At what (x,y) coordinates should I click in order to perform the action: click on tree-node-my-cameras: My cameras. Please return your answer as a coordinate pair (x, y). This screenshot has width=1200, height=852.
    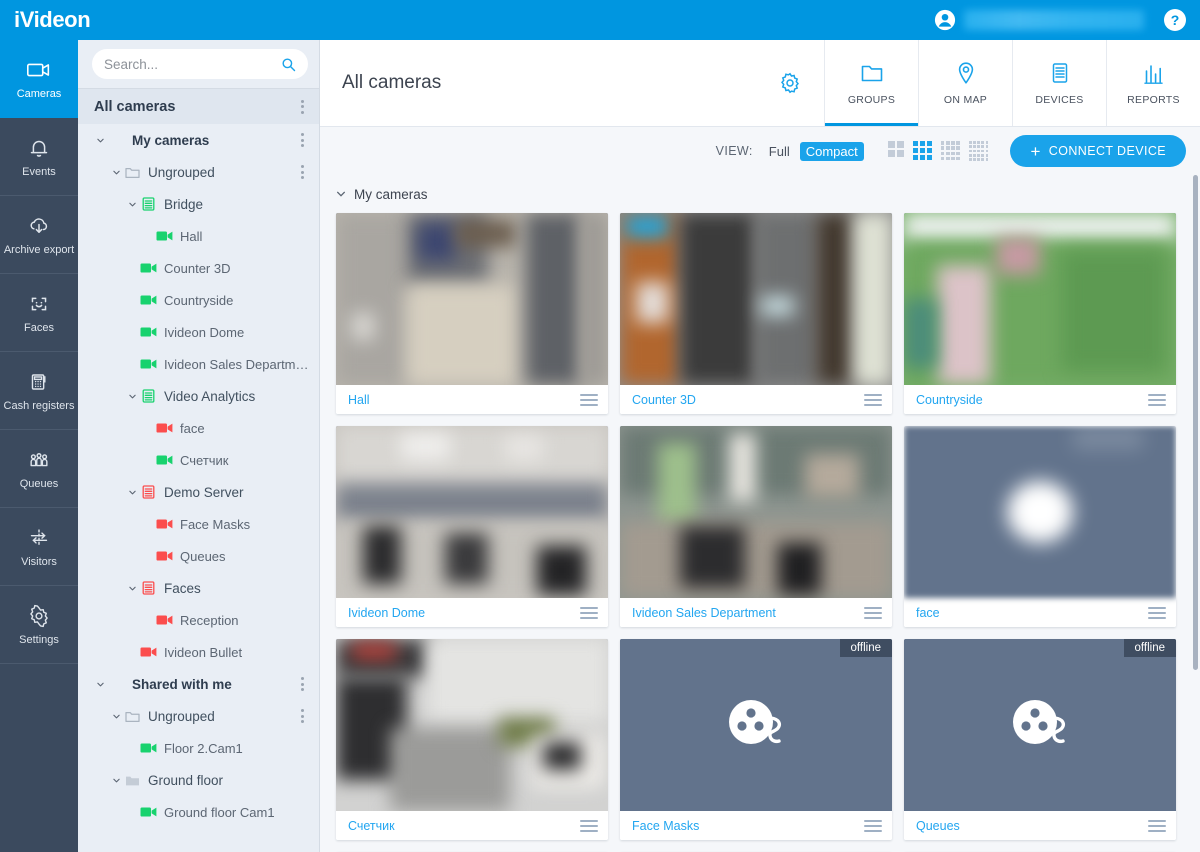
    Looking at the image, I should click on (198, 140).